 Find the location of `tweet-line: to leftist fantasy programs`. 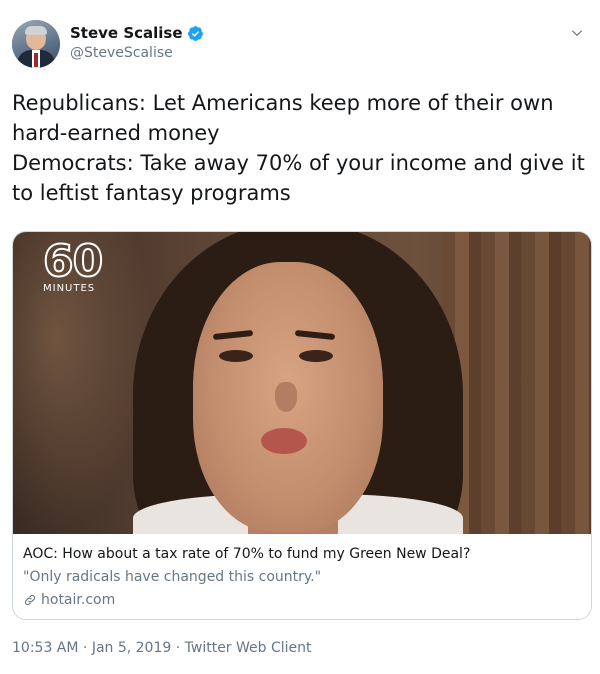

tweet-line: to leftist fantasy programs is located at coordinates (151, 193).